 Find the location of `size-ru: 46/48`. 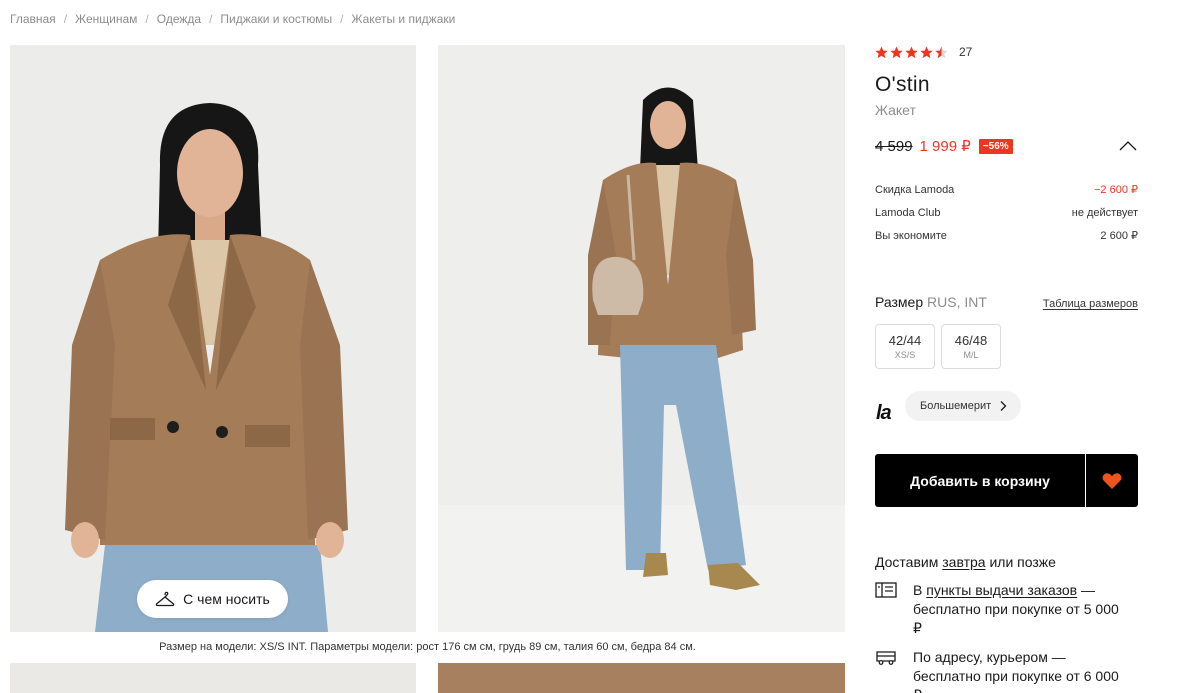

size-ru: 46/48 is located at coordinates (971, 340).